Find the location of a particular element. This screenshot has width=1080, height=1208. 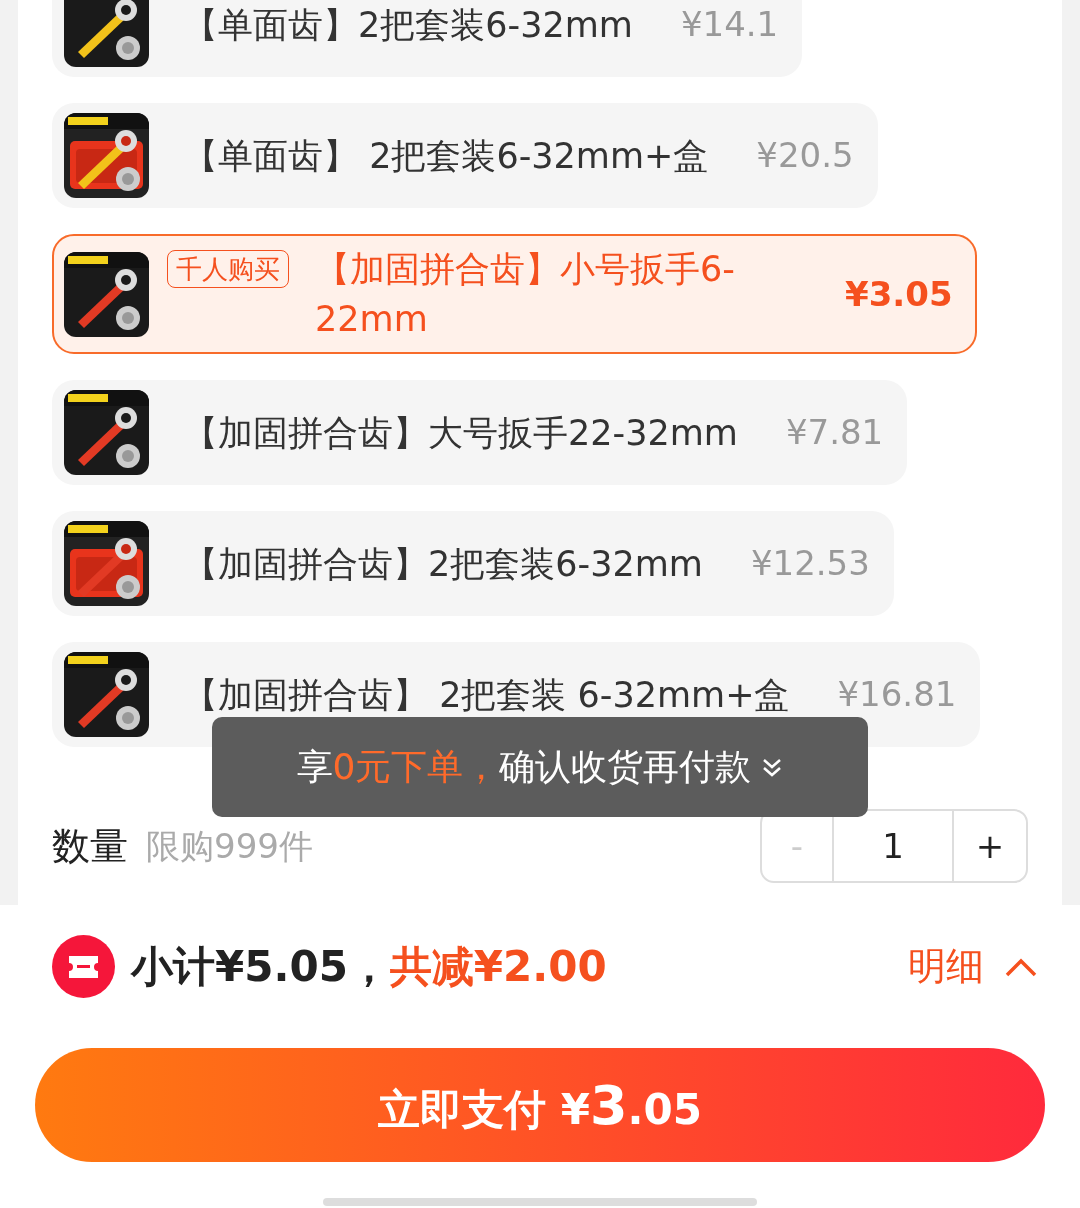

option-item: 【单面齿】2把套装6-32mm ¥14.1 is located at coordinates (427, 38).